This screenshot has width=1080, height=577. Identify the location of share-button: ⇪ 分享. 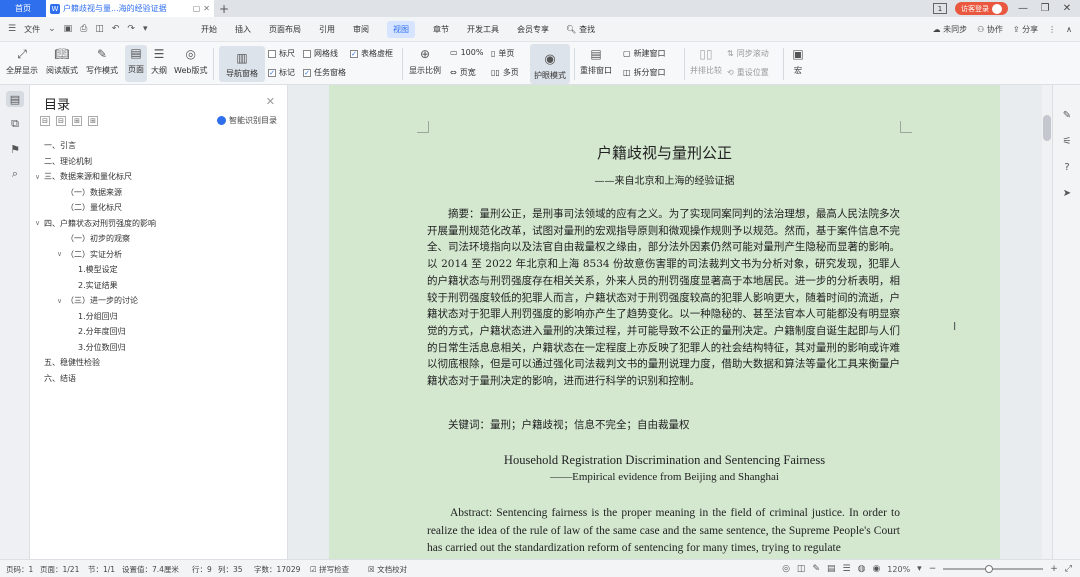
(1025, 29).